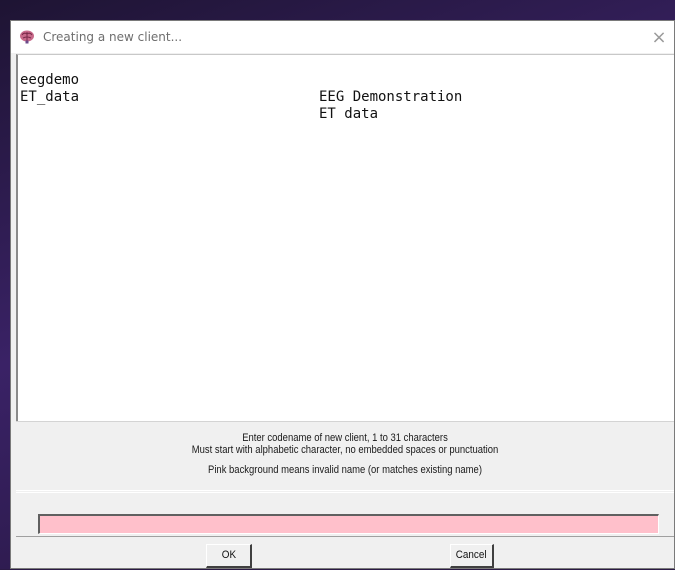 The height and width of the screenshot is (570, 675). What do you see at coordinates (345, 80) in the screenshot?
I see `list-item: eegdemo EEG Demonstration` at bounding box center [345, 80].